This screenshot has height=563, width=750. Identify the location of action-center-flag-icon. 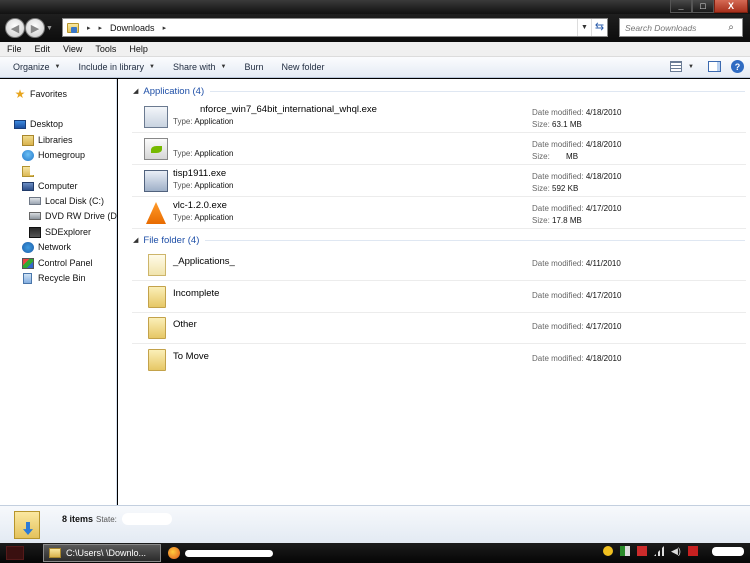
(625, 551).